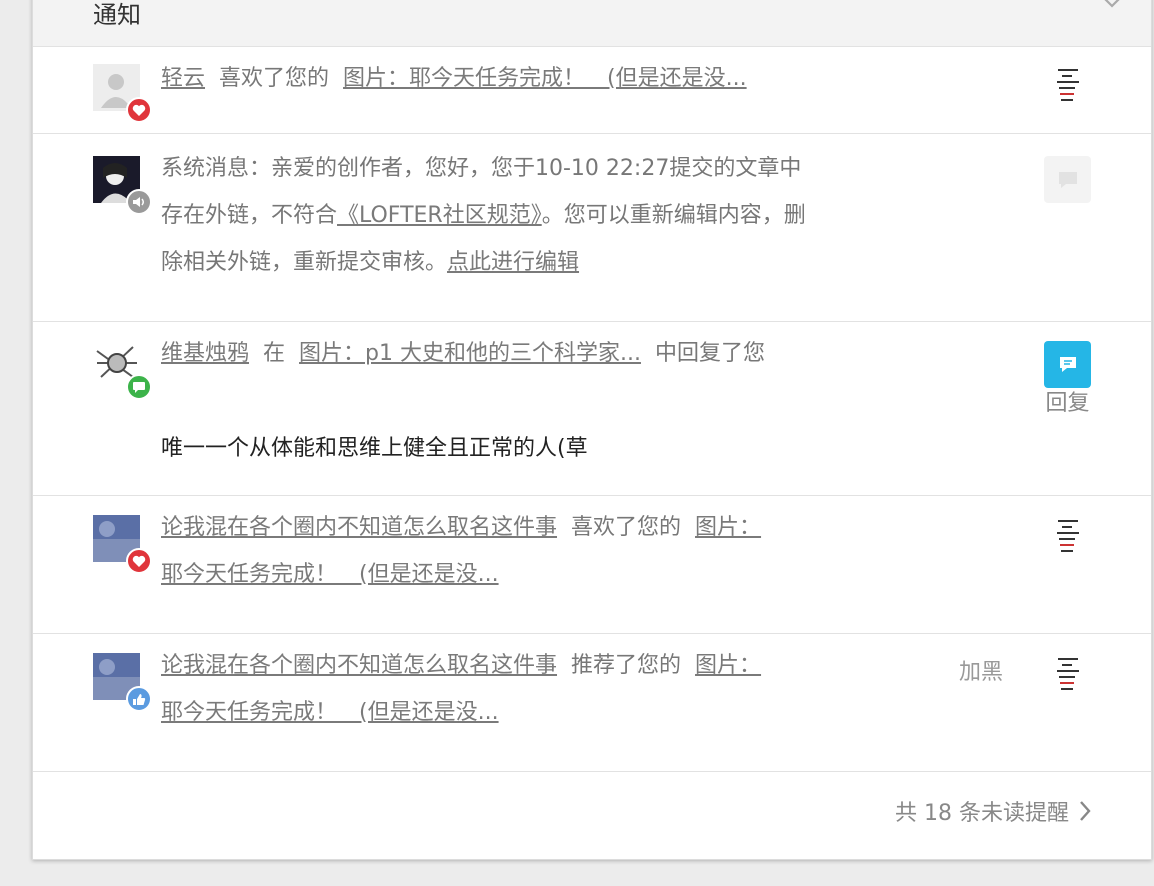 This screenshot has width=1154, height=886. I want to click on panel-header: 通知, so click(592, 23).